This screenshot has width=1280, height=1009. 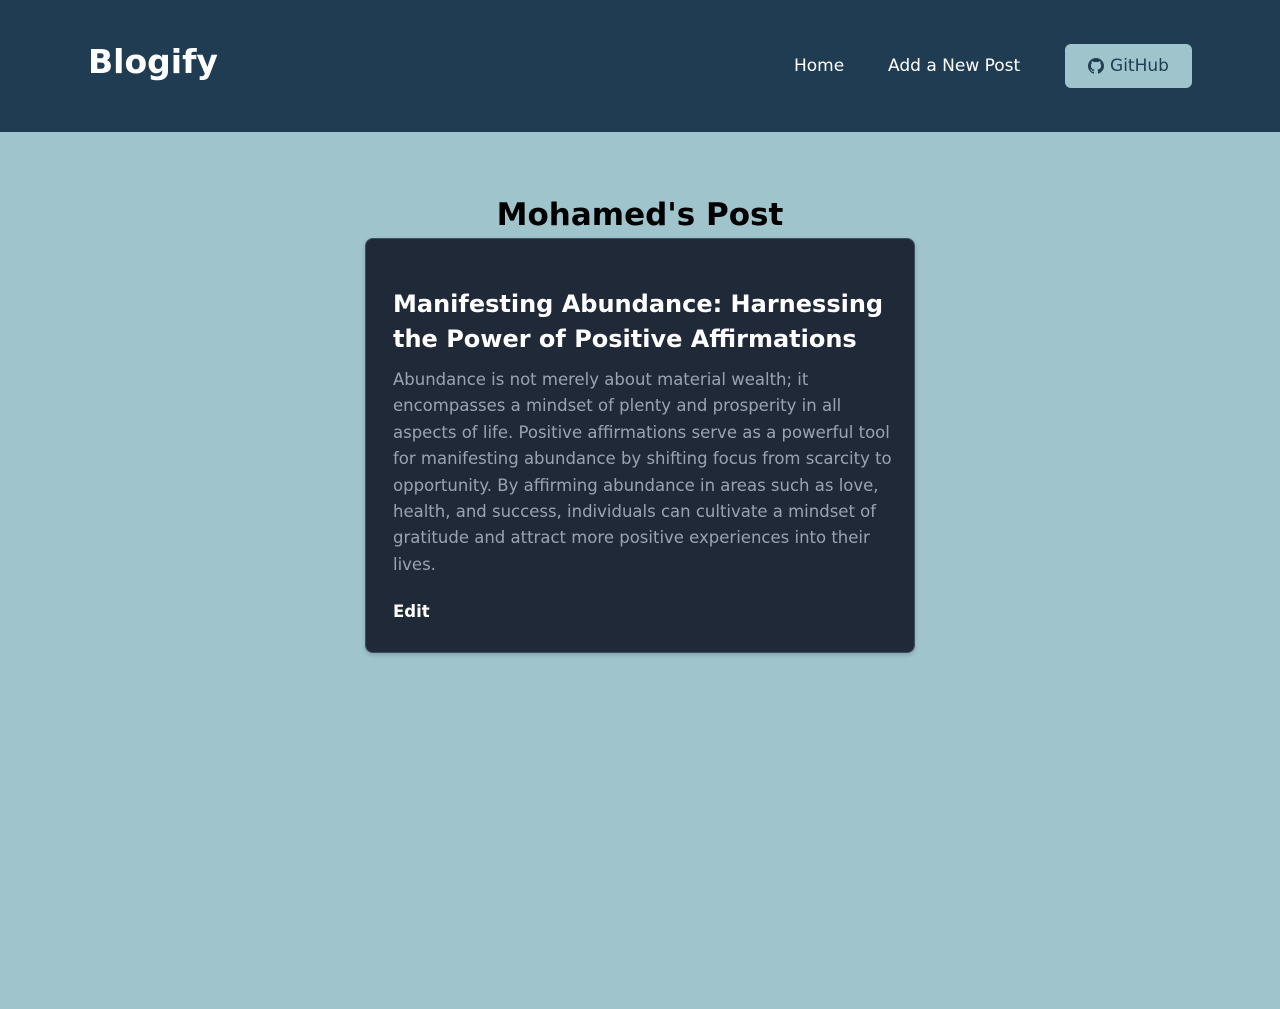 I want to click on page-title: Mohamed's Post, so click(x=640, y=214).